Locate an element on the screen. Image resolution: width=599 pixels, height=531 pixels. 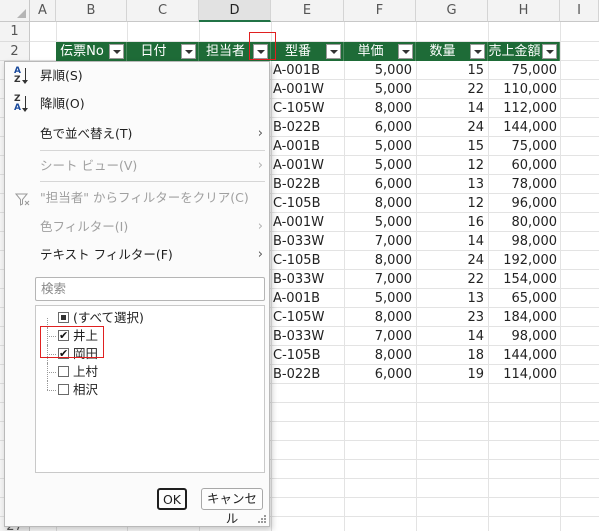
cell-amount: 114,000 is located at coordinates (522, 374).